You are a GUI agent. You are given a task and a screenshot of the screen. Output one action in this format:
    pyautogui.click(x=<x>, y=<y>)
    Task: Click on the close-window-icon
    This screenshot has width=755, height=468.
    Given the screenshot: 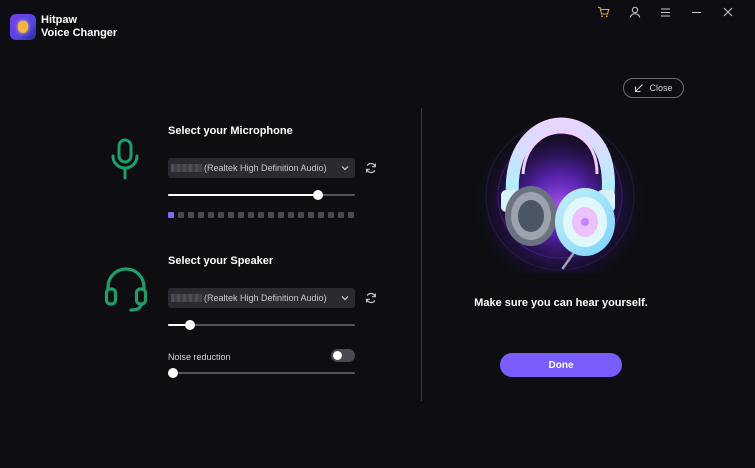 What is the action you would take?
    pyautogui.click(x=727, y=12)
    